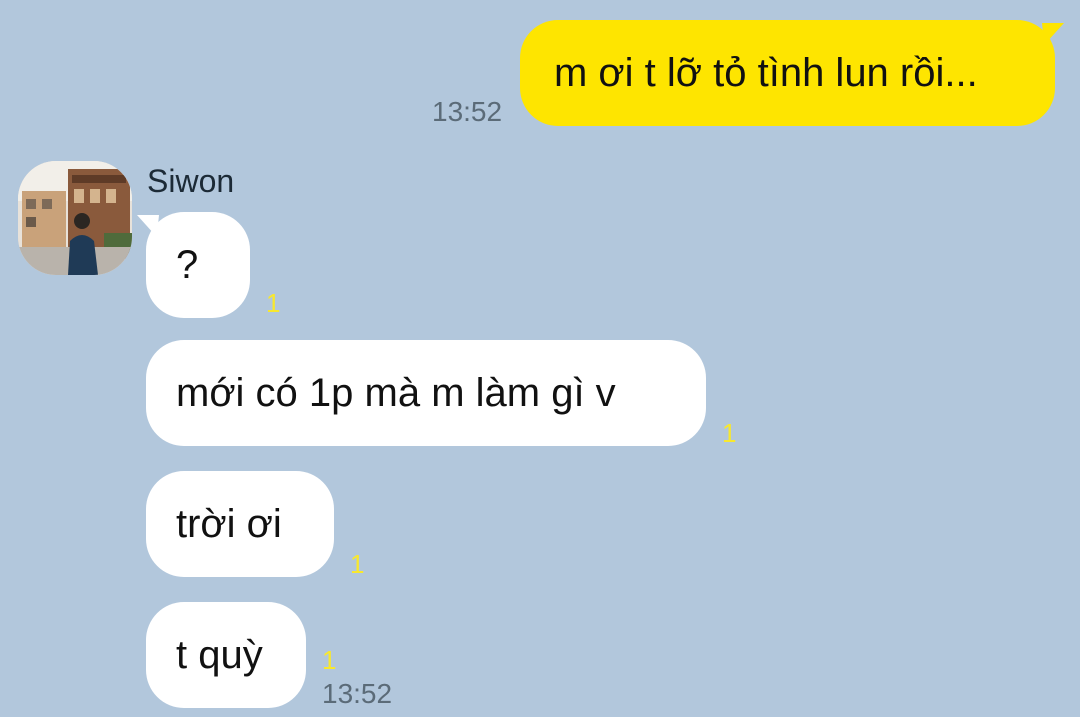  What do you see at coordinates (396, 393) in the screenshot?
I see `incoming-message-text: mới có 1p mà m làm gì v` at bounding box center [396, 393].